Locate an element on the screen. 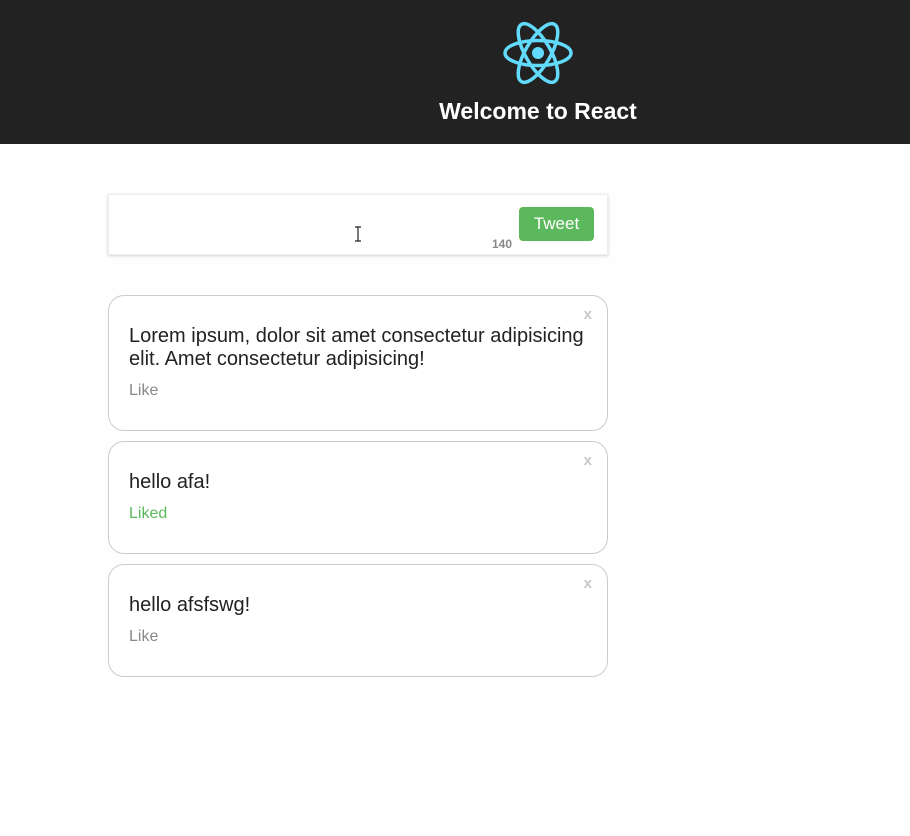 Image resolution: width=910 pixels, height=836 pixels. text-cursor-icon is located at coordinates (358, 234).